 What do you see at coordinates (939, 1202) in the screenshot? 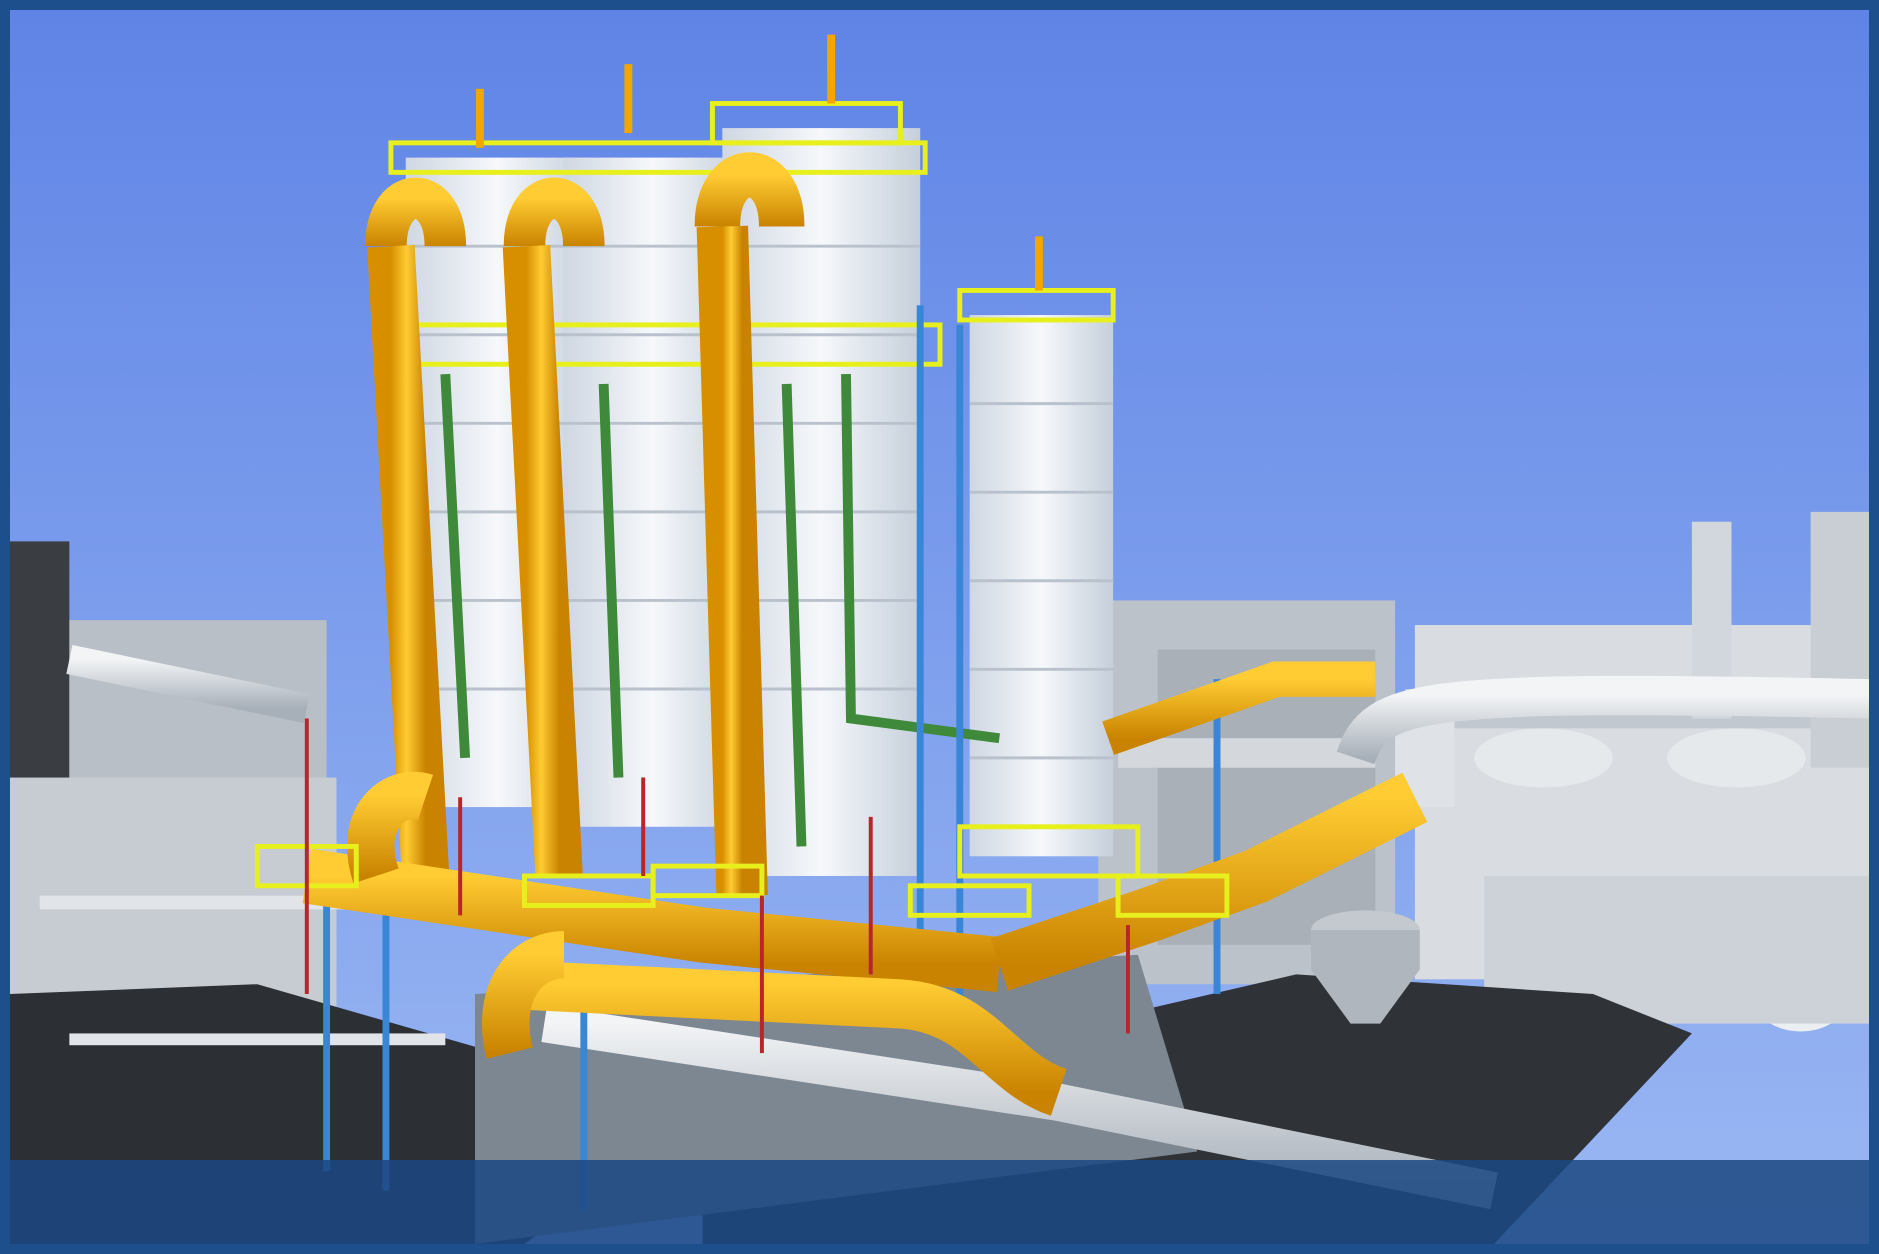
I see `caption-bar` at bounding box center [939, 1202].